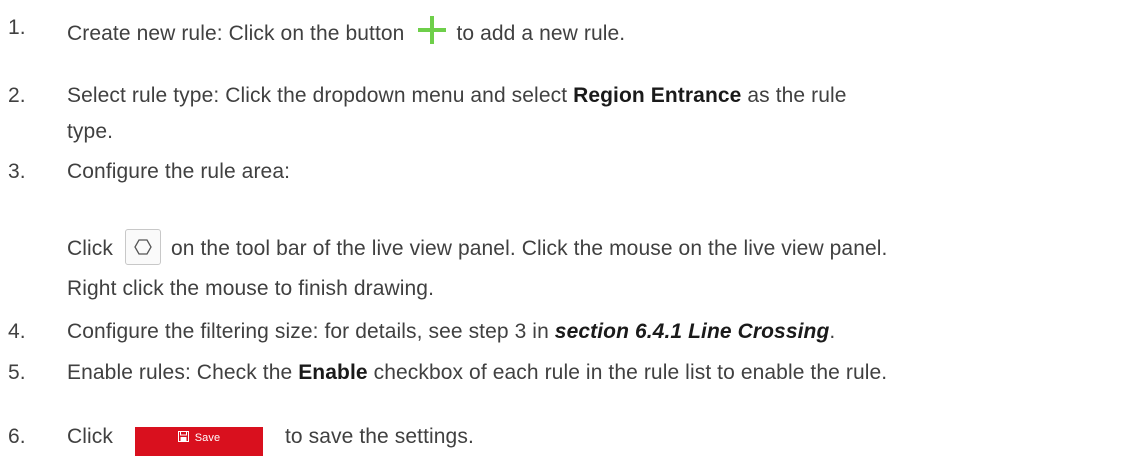 This screenshot has height=468, width=1127. I want to click on step-number: 2., so click(17, 95).